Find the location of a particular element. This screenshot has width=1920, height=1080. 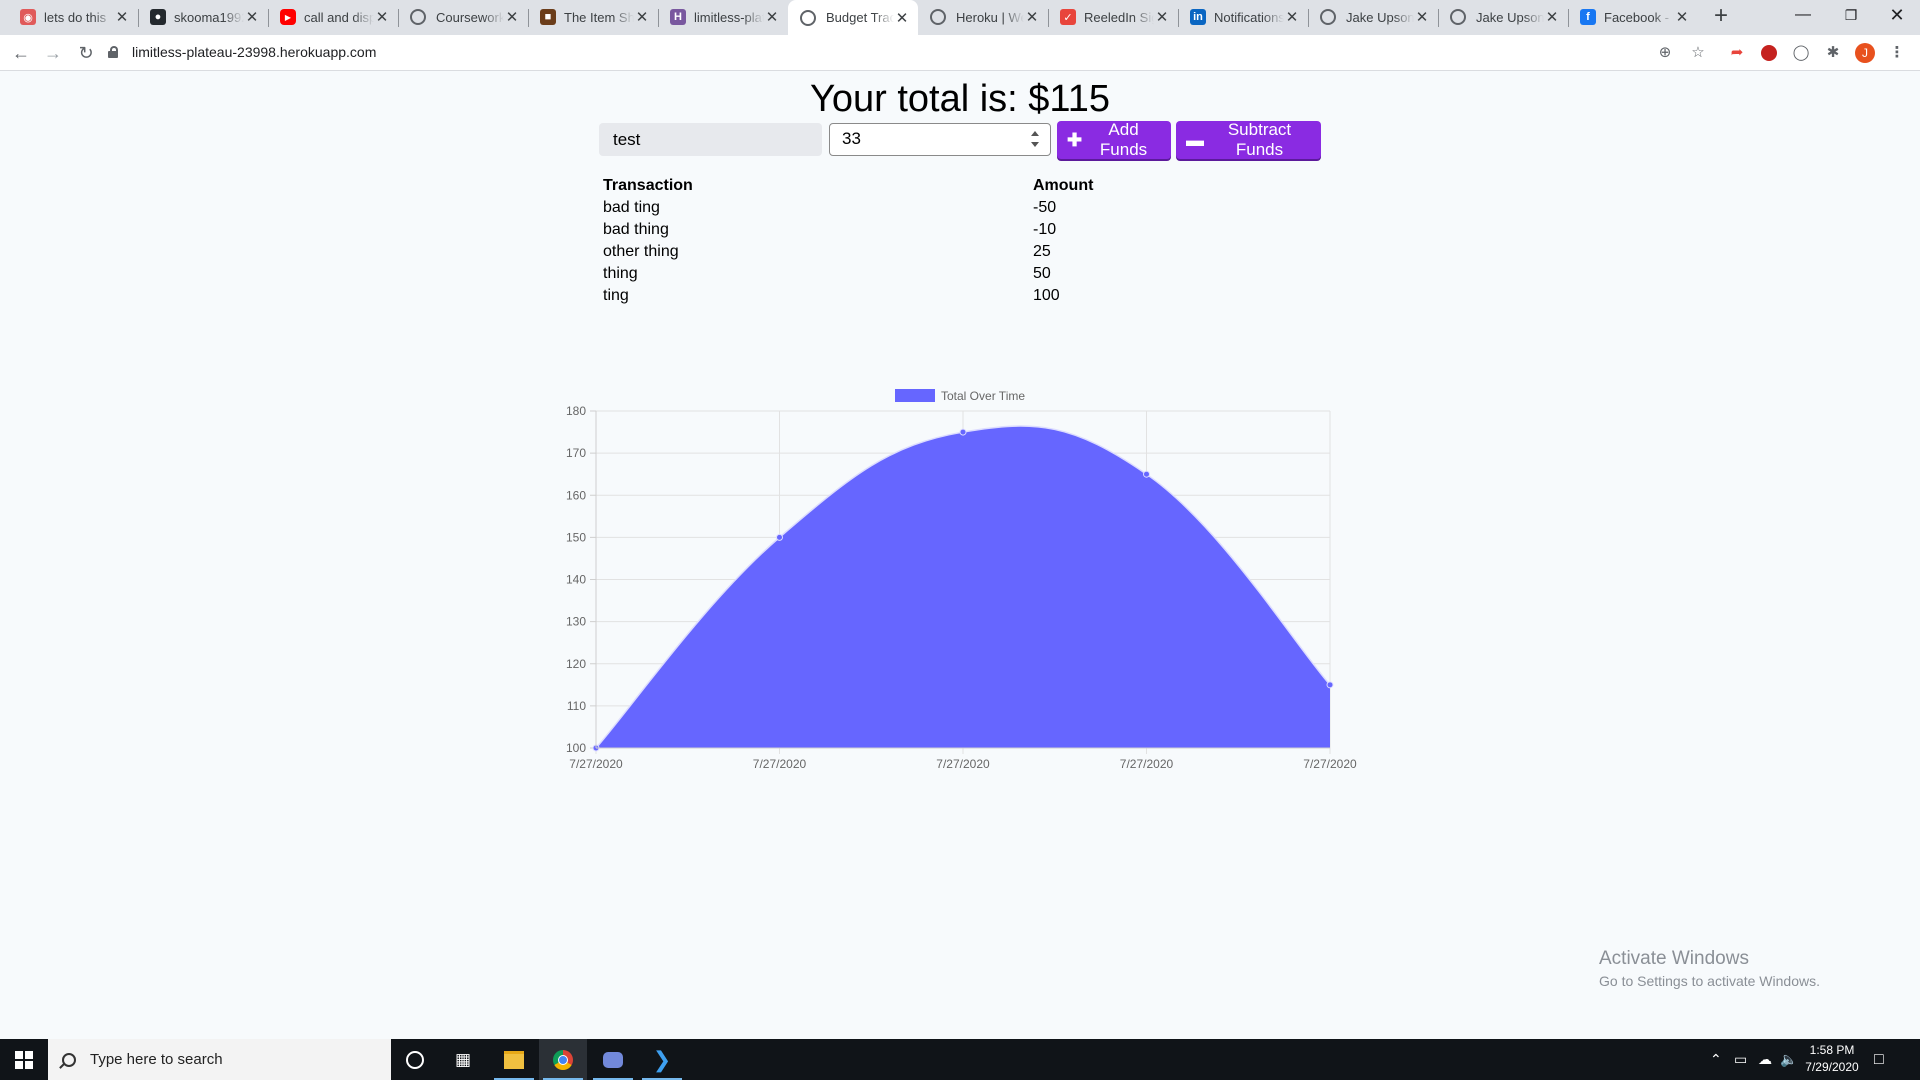

browser-tab: f Facebook - Log✕ is located at coordinates (1633, 17).